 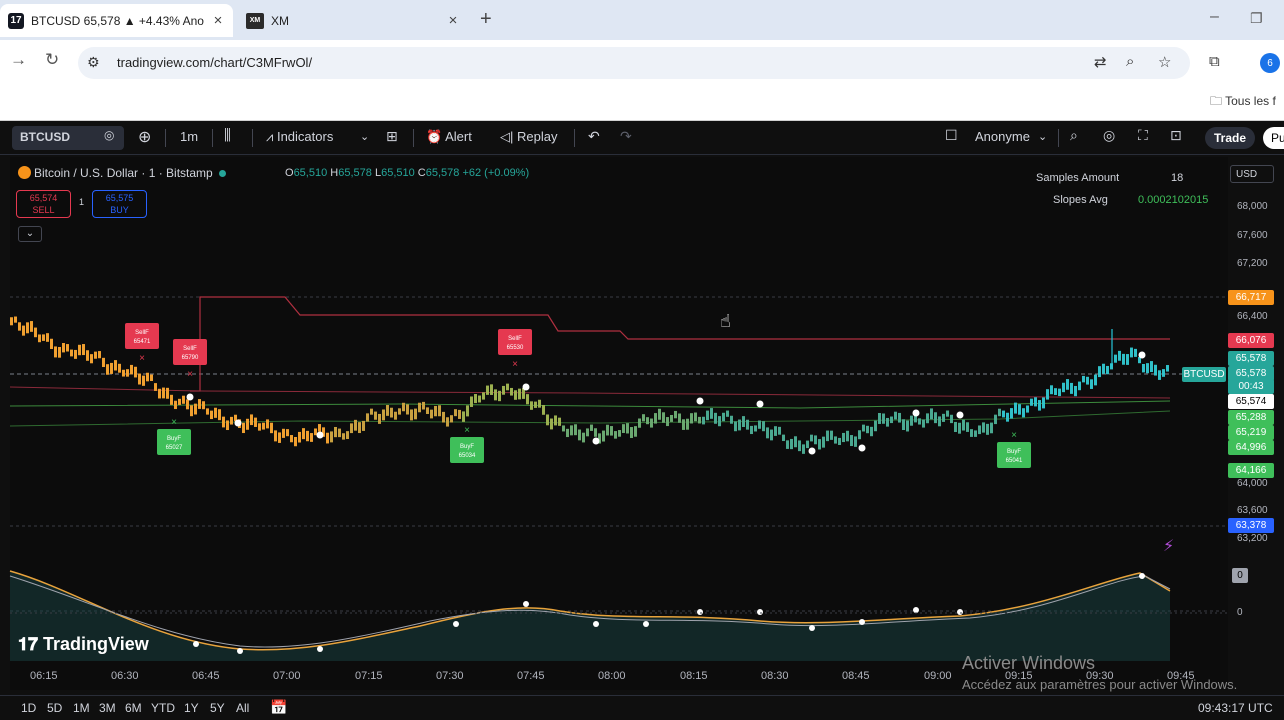 I want to click on range-1y: 1Y, so click(x=191, y=708).